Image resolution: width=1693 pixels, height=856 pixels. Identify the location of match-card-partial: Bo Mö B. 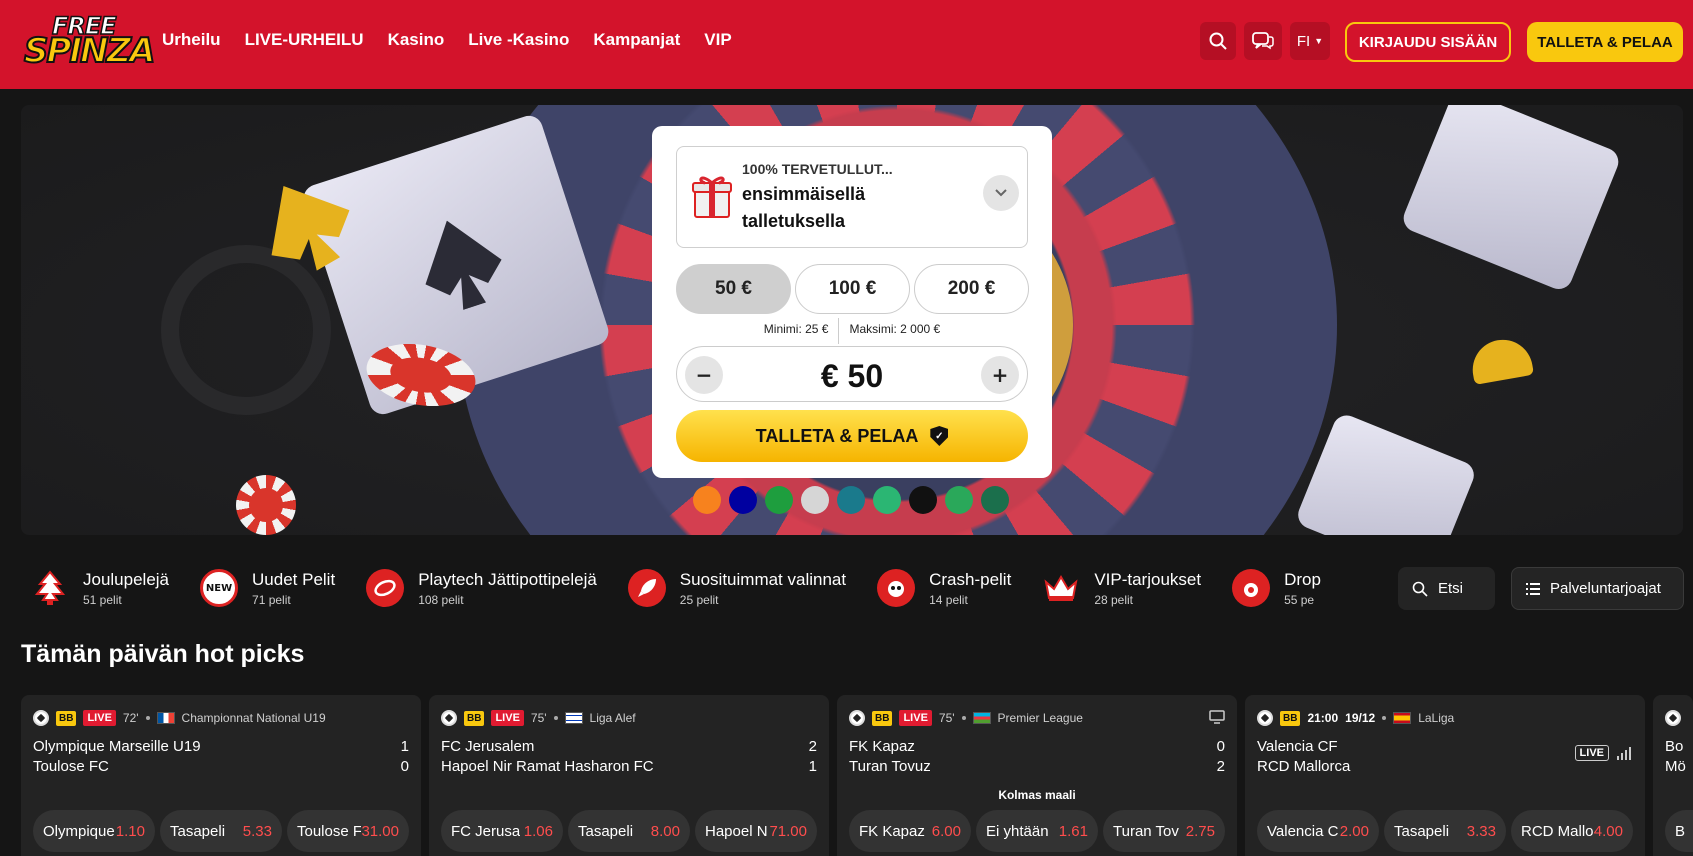
(1673, 775).